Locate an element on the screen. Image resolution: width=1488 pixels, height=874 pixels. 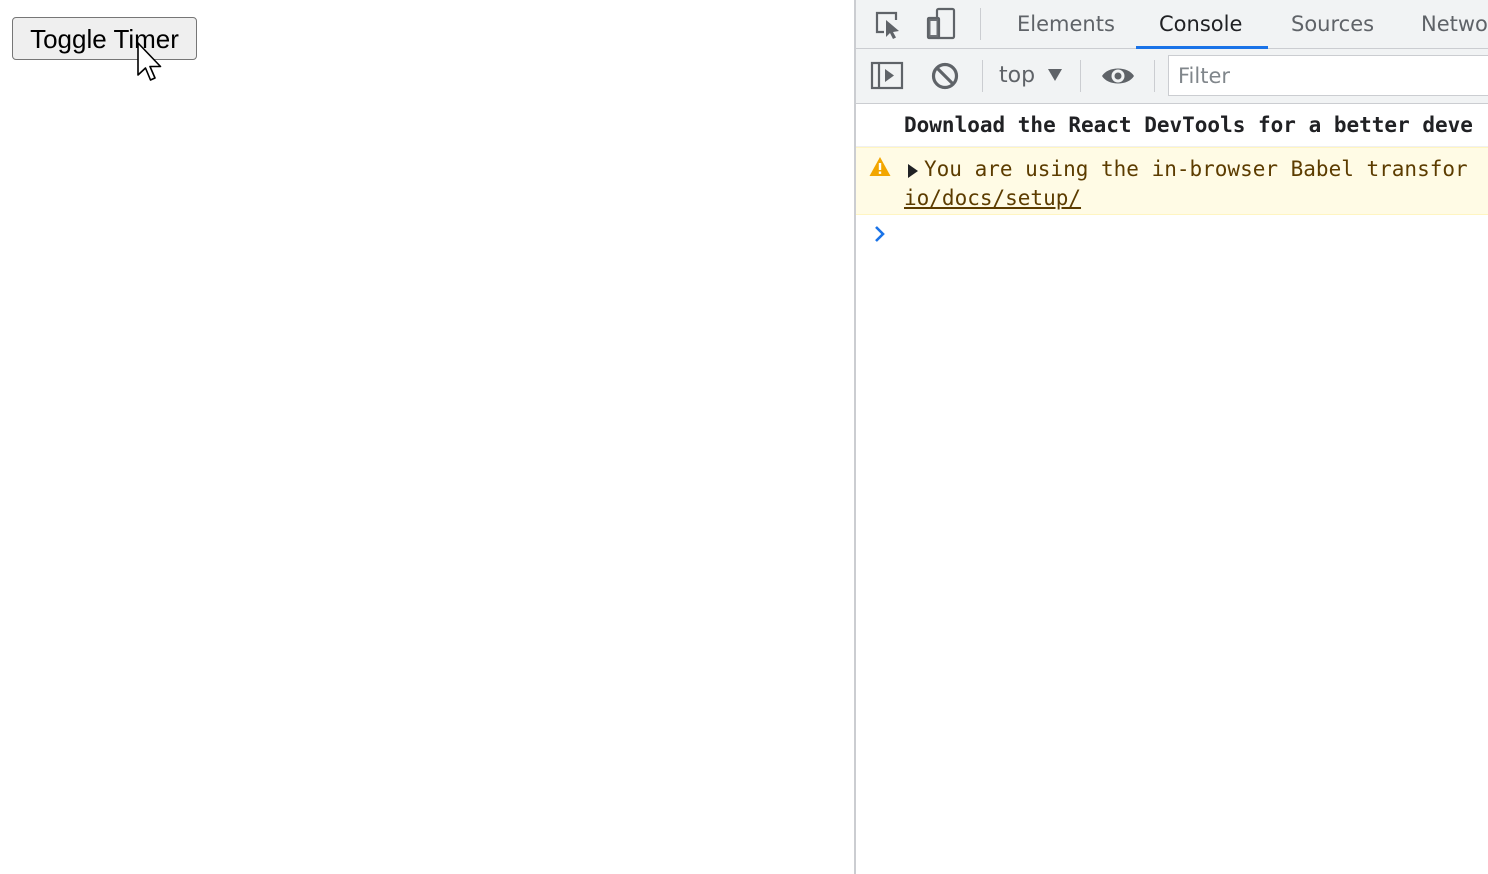
warning-icon is located at coordinates (880, 166).